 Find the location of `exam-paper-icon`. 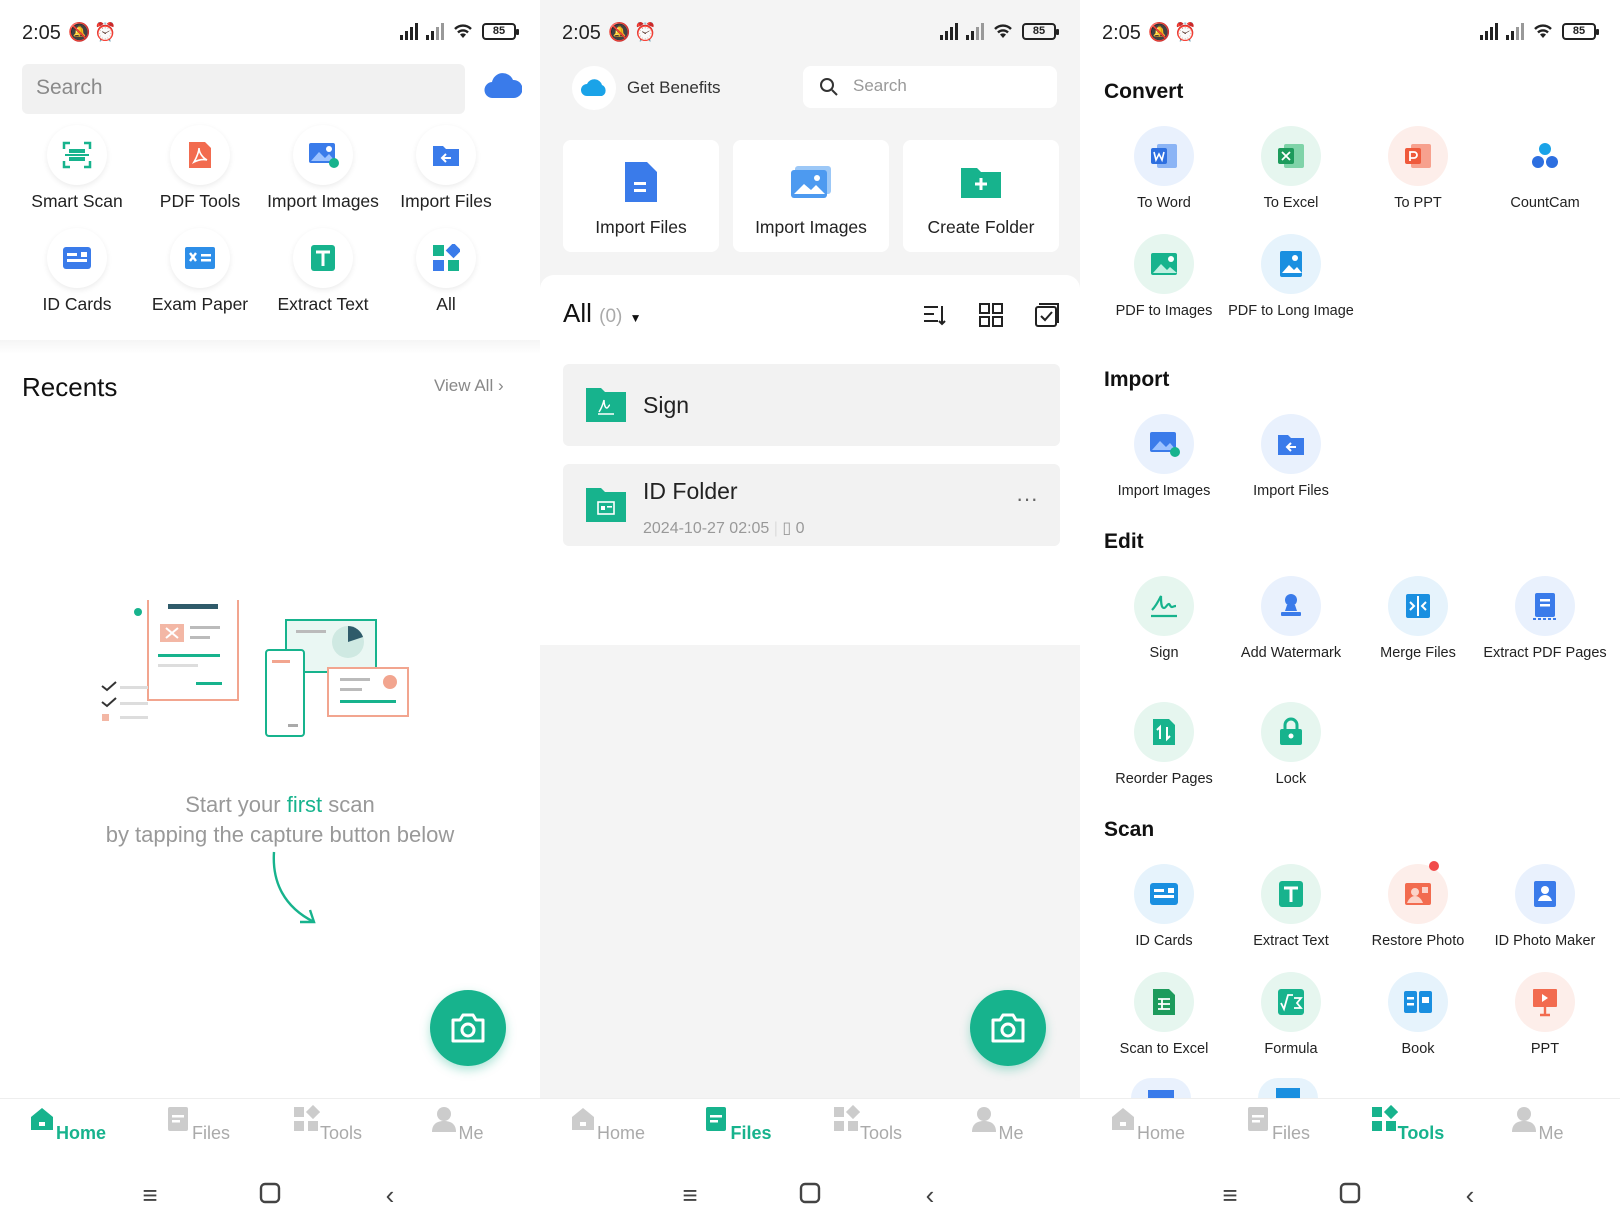

exam-paper-icon is located at coordinates (200, 258).